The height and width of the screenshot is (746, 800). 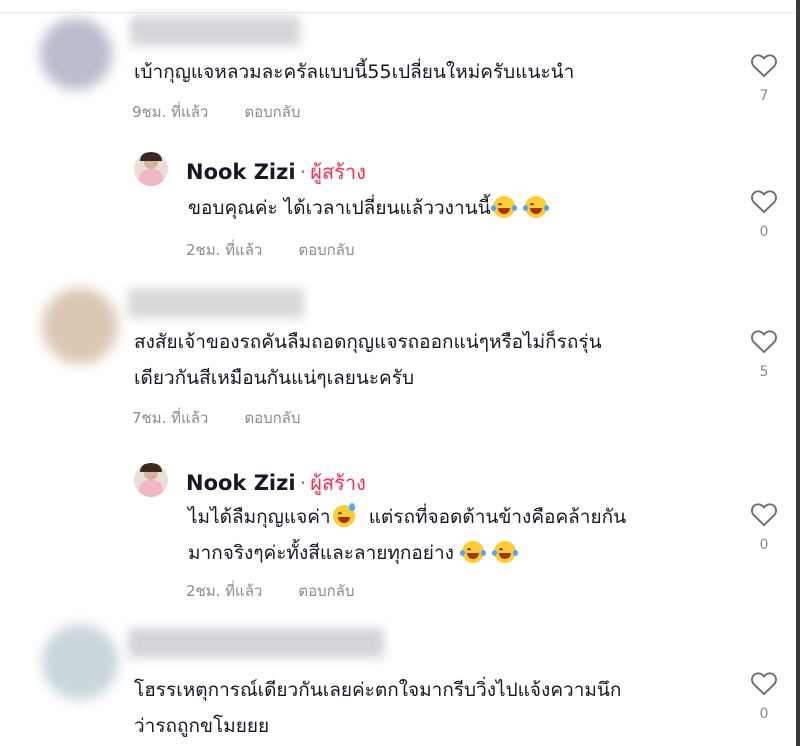 I want to click on like-button: 5, so click(x=764, y=354).